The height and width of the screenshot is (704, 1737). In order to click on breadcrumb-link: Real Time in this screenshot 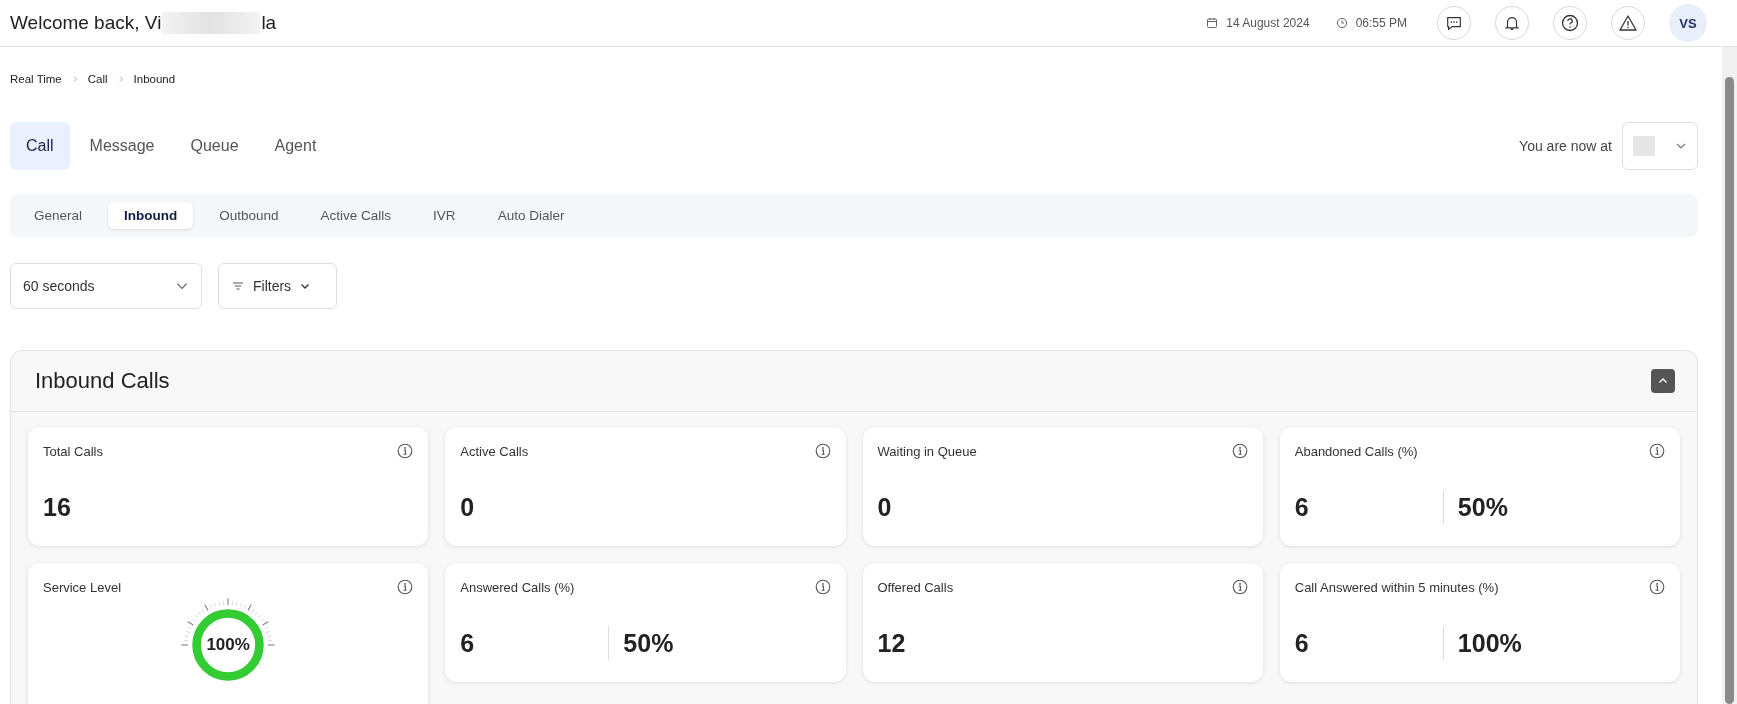, I will do `click(36, 79)`.